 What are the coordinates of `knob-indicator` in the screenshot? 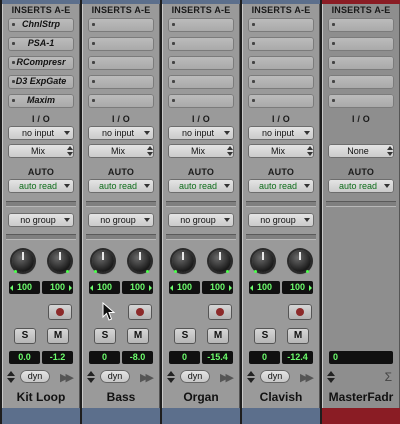 It's located at (60, 256).